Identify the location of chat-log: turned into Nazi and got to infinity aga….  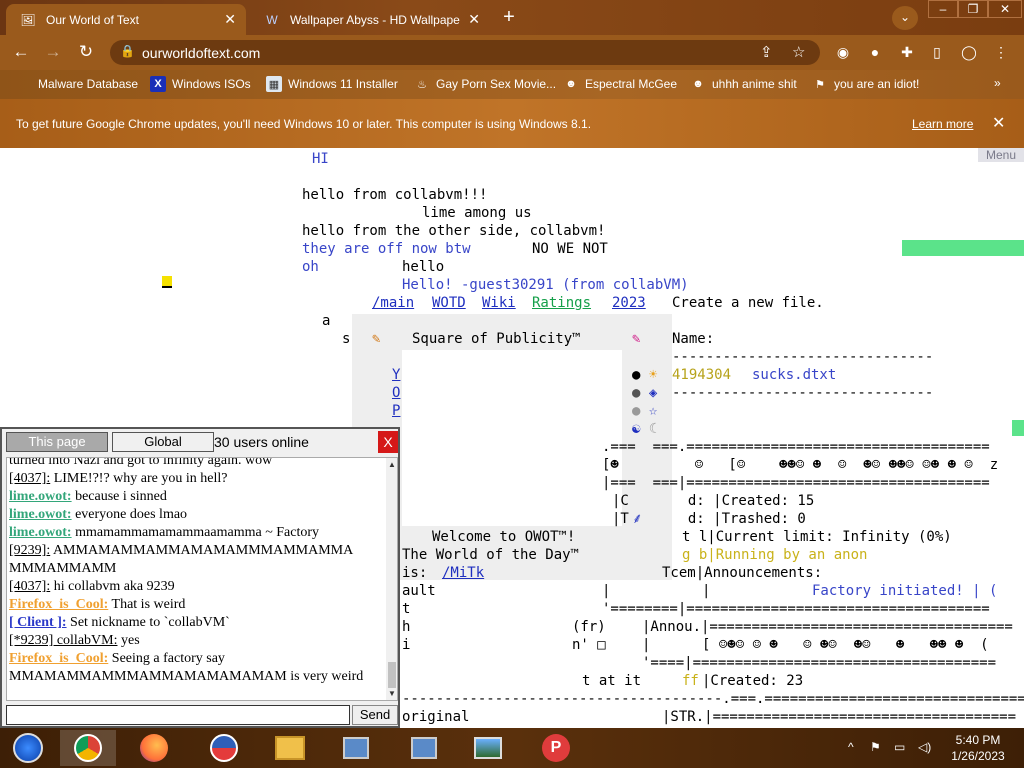
(202, 579).